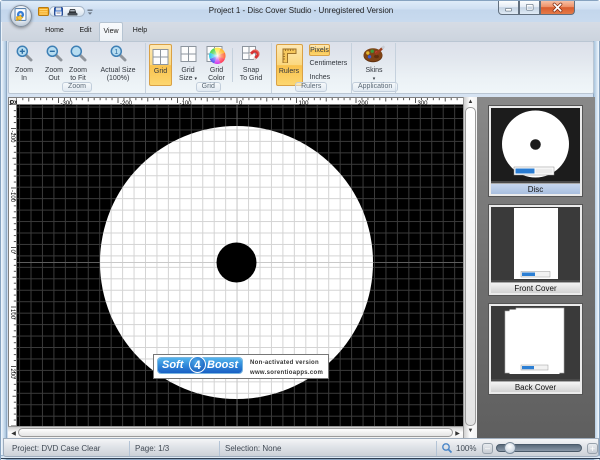 This screenshot has width=600, height=460. What do you see at coordinates (116, 52) in the screenshot?
I see `svg-text: 1` at bounding box center [116, 52].